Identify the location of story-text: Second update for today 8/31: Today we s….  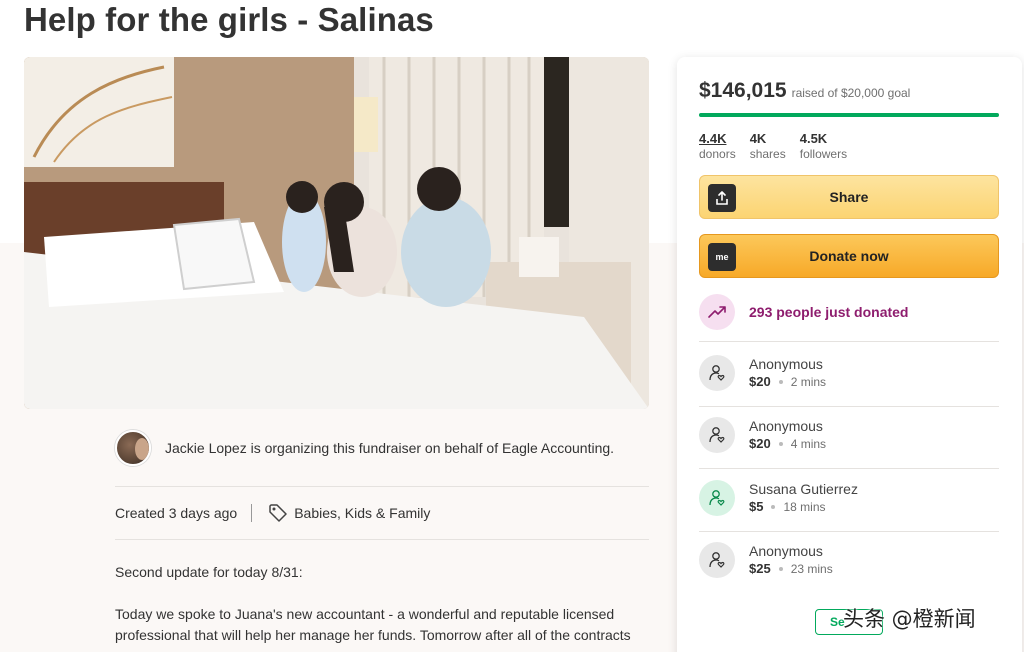
(382, 607).